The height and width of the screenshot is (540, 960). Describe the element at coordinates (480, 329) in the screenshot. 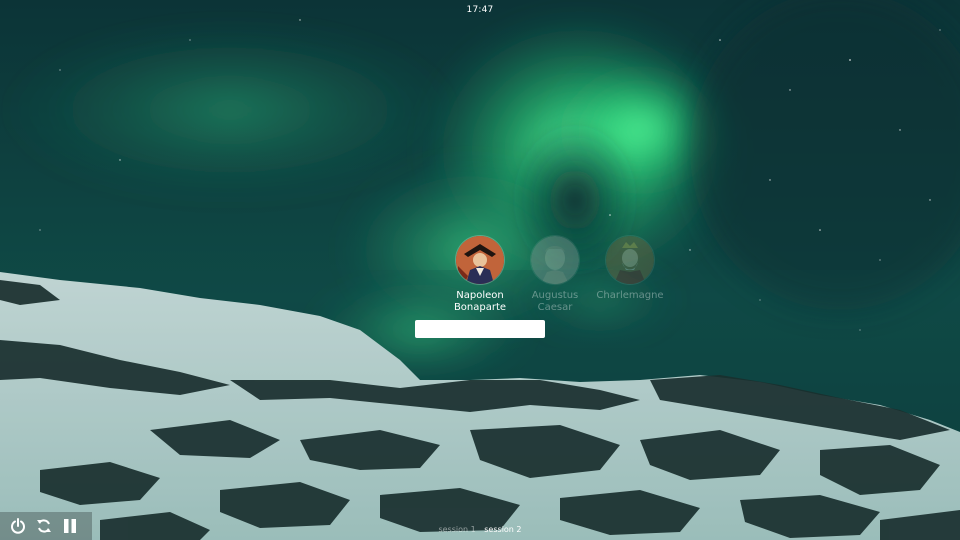

I see `password-input` at that location.